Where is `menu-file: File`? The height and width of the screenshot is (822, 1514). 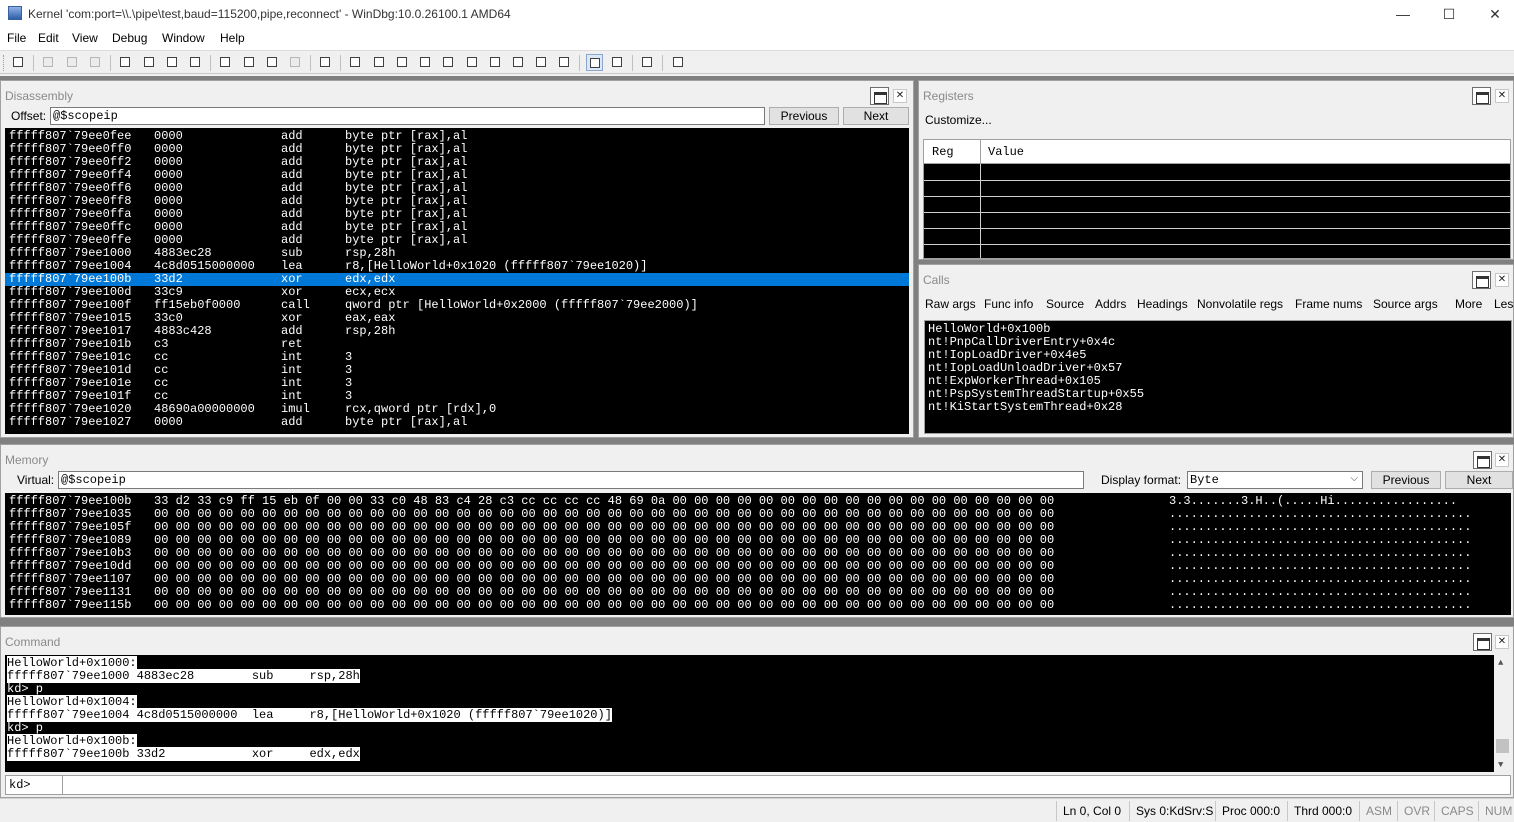 menu-file: File is located at coordinates (16, 38).